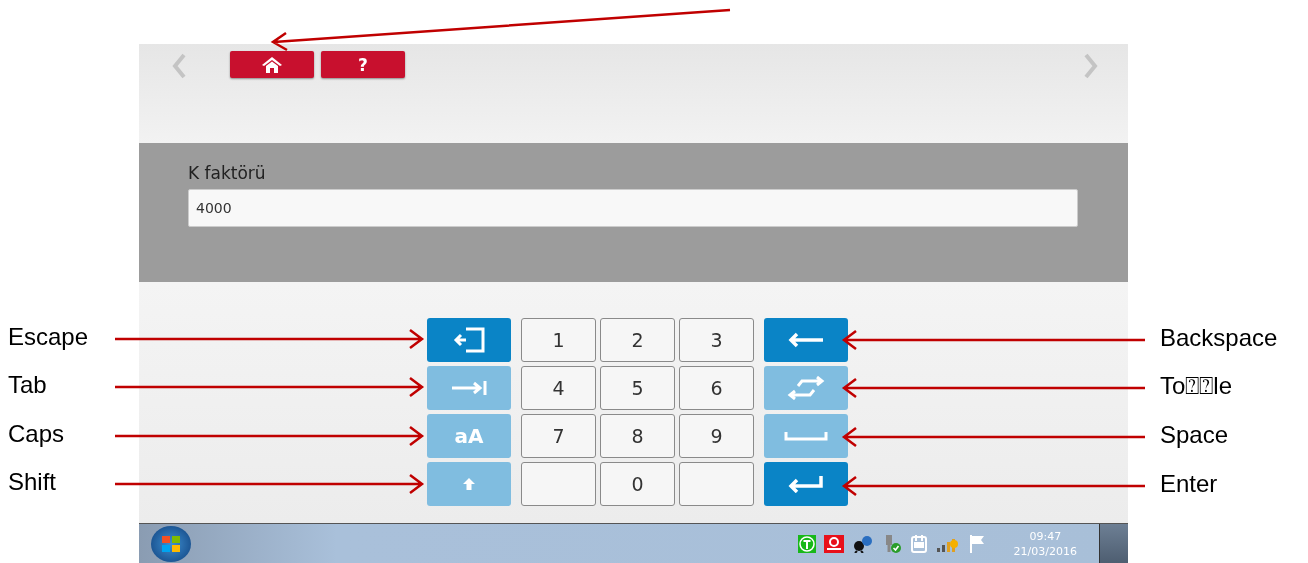 The image size is (1308, 563). I want to click on input-field: 4000, so click(633, 208).